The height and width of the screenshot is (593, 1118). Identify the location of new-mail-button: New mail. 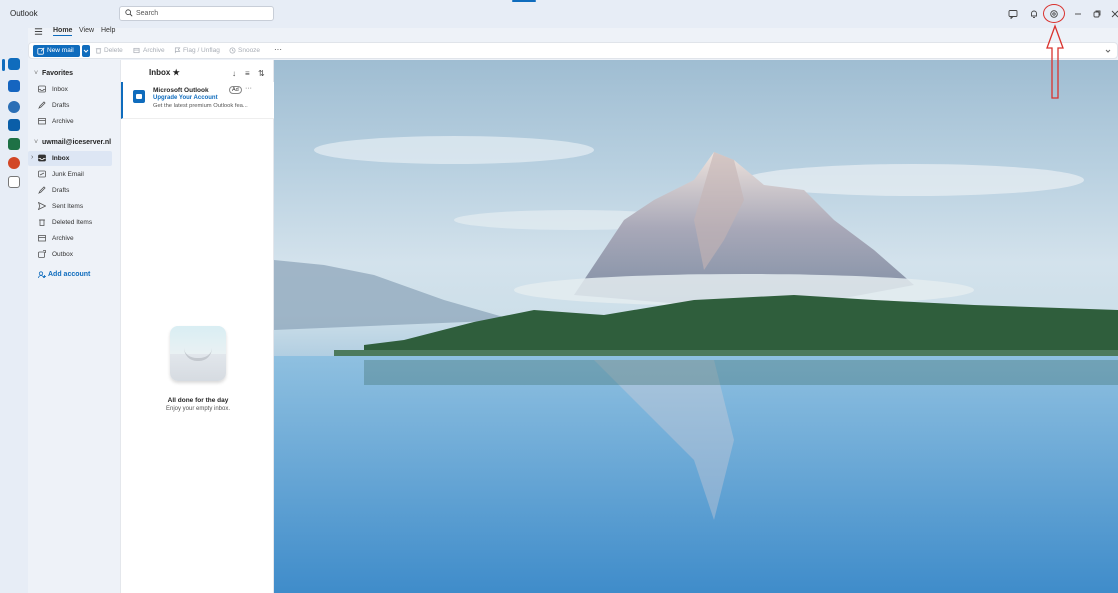
(56, 51).